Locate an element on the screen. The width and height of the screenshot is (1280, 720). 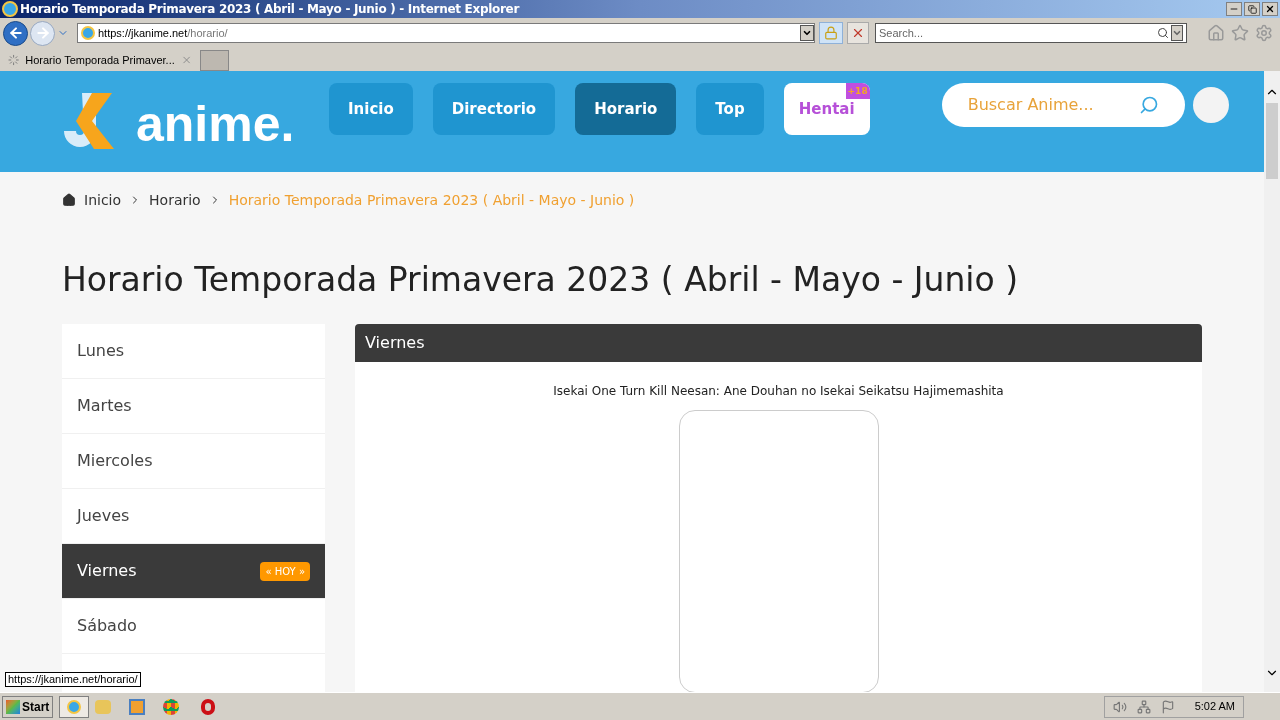
star-icon is located at coordinates (1240, 33).